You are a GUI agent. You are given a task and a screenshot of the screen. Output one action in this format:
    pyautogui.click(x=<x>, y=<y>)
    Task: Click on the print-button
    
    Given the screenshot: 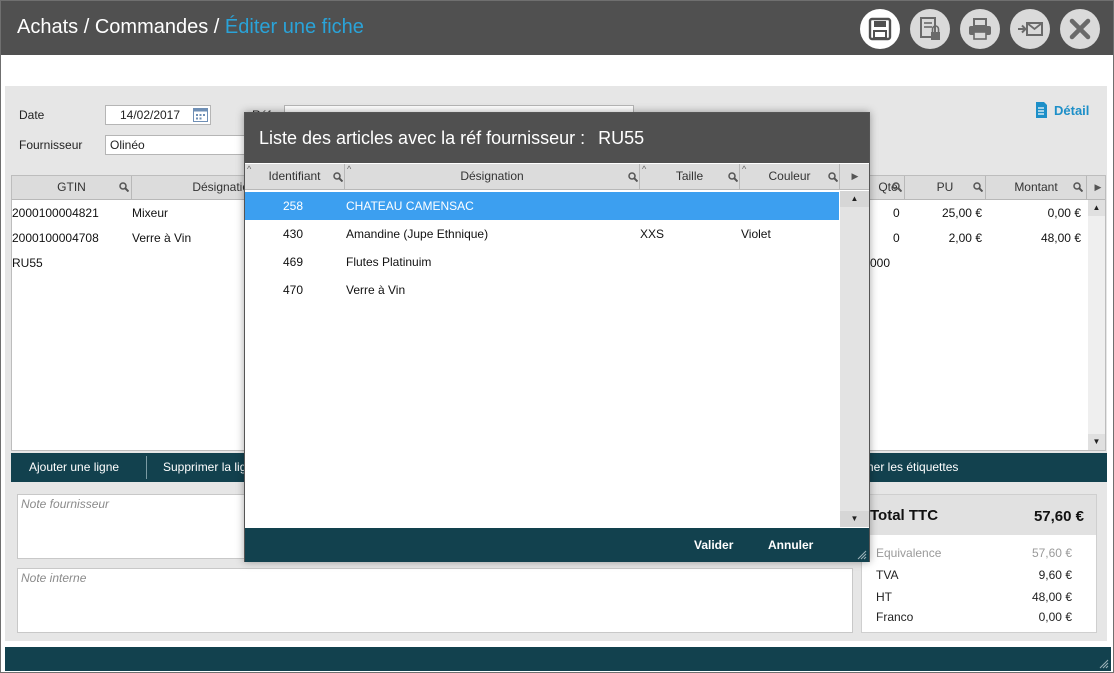 What is the action you would take?
    pyautogui.click(x=980, y=29)
    